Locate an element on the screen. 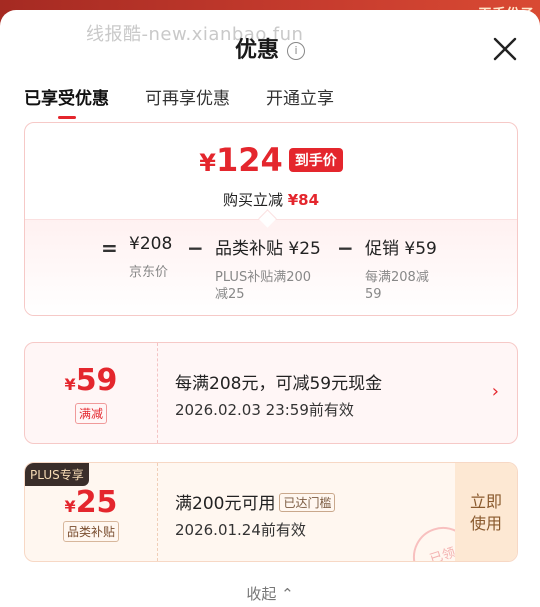 The image size is (540, 607). collapse-button: 收起 ⌃ is located at coordinates (270, 593).